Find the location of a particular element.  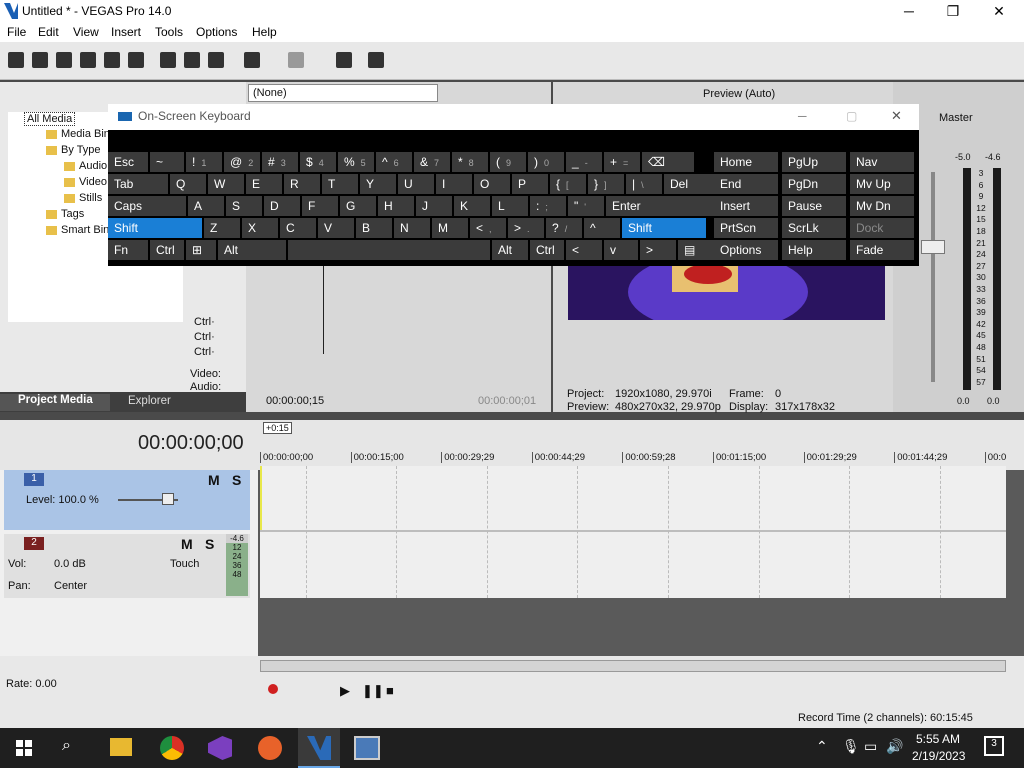

osk-nav-key: Fade is located at coordinates (882, 250).